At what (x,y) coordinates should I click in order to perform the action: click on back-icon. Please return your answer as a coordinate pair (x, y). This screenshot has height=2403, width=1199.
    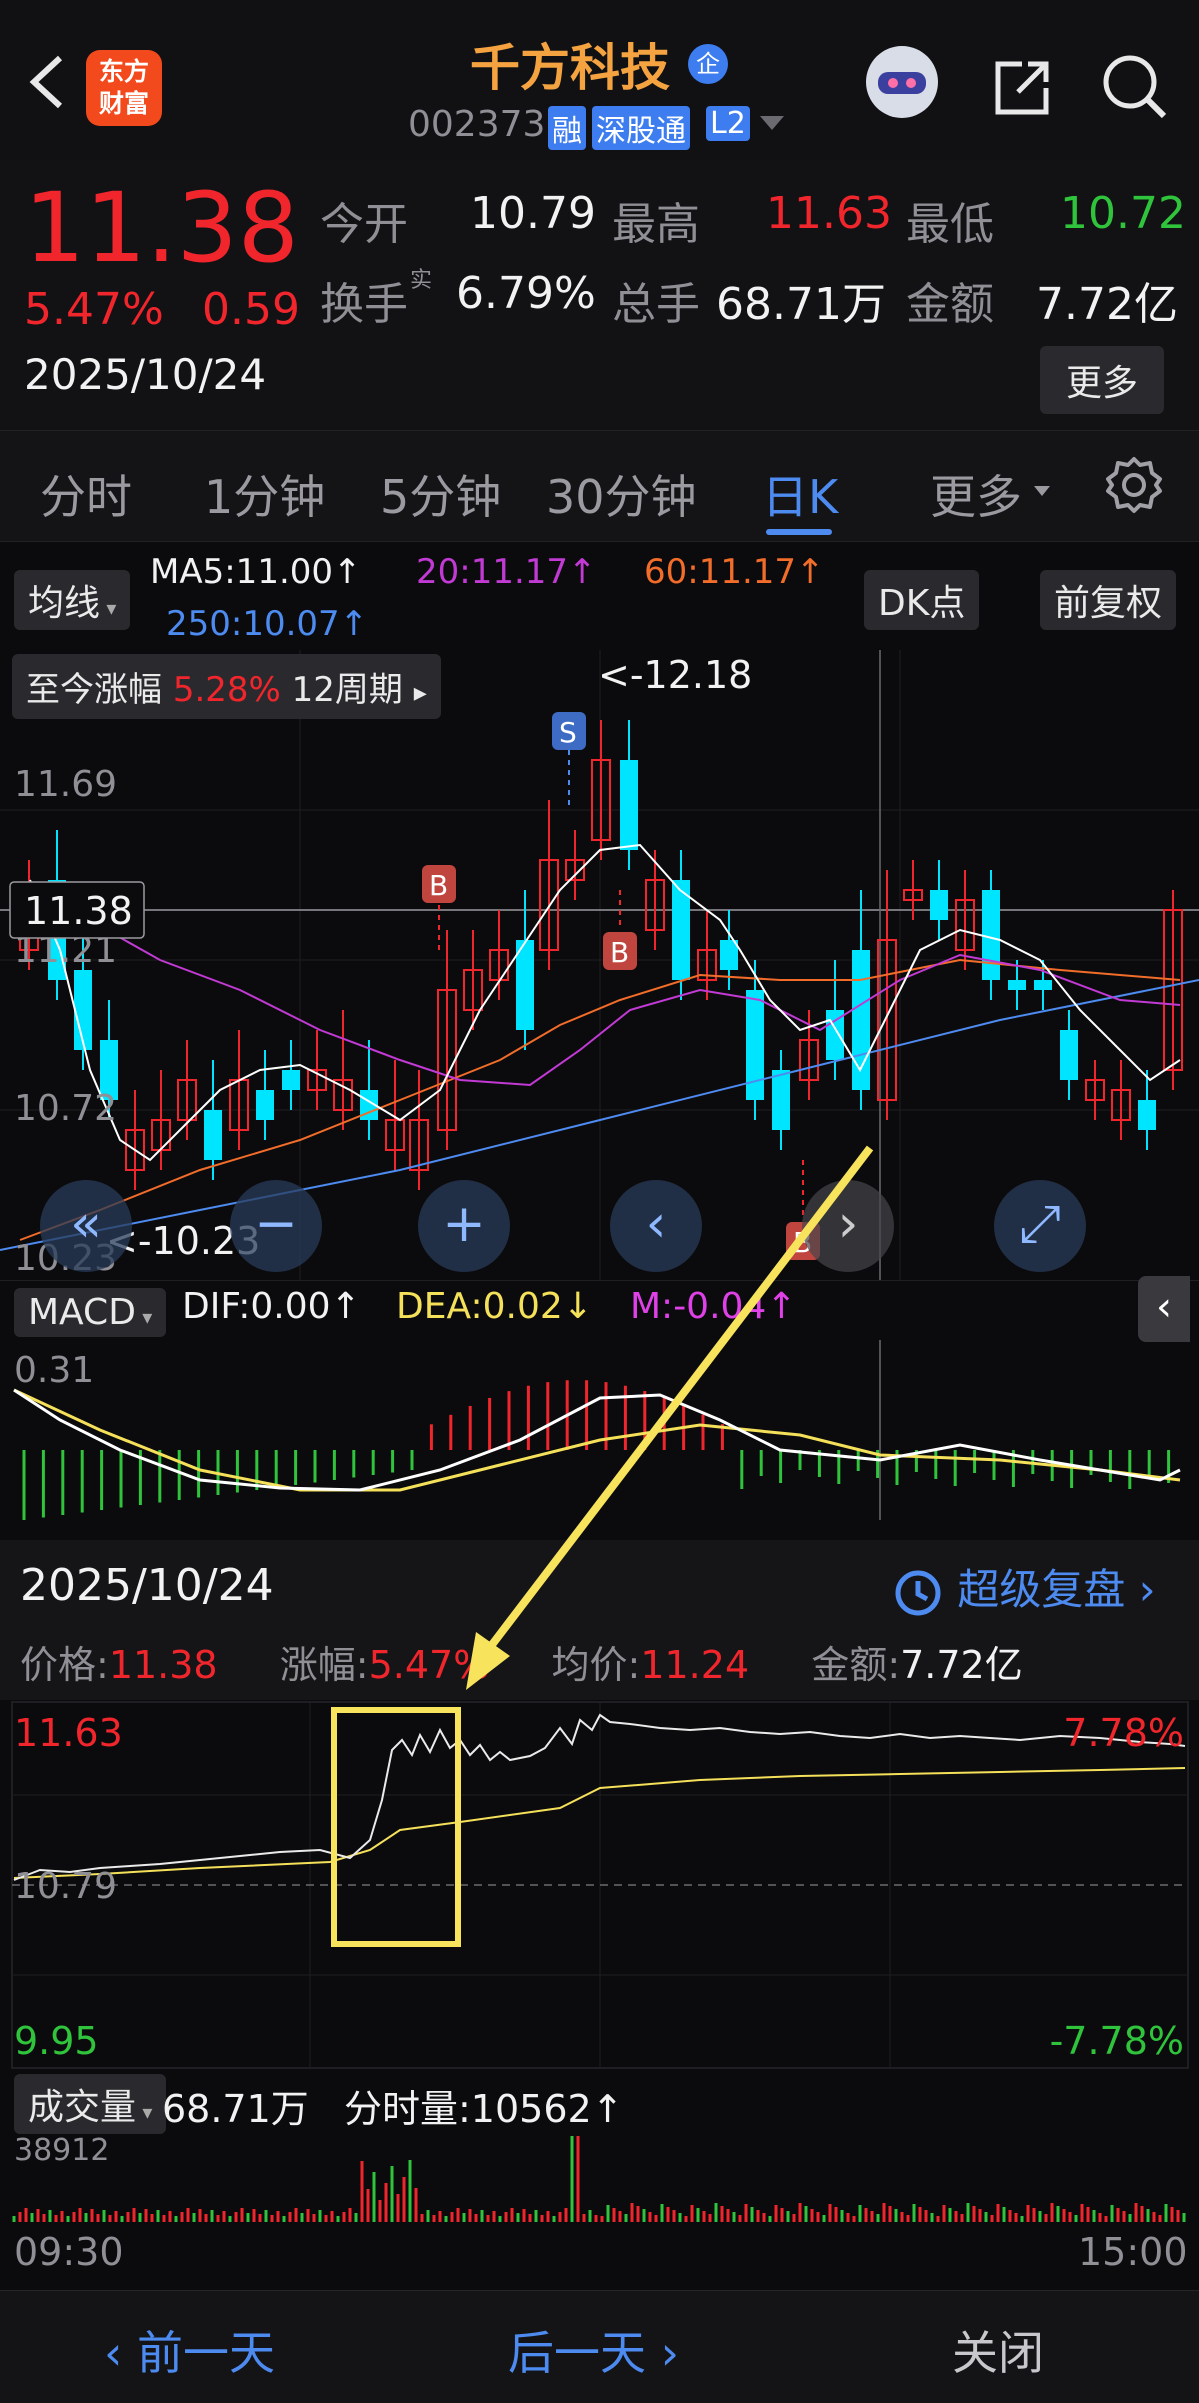
    Looking at the image, I should click on (47, 82).